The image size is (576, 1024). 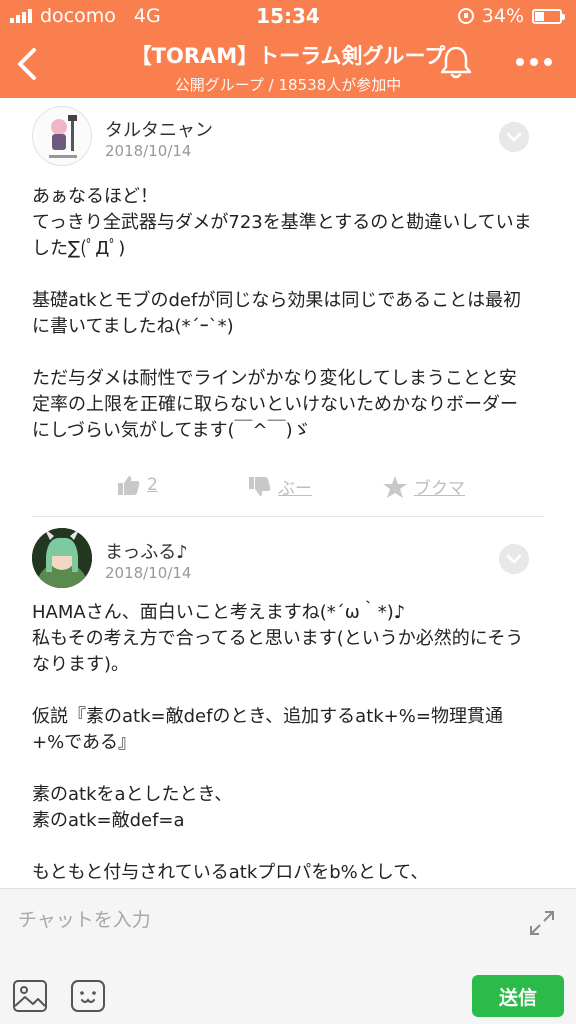 I want to click on chevron-left-icon, so click(x=27, y=64).